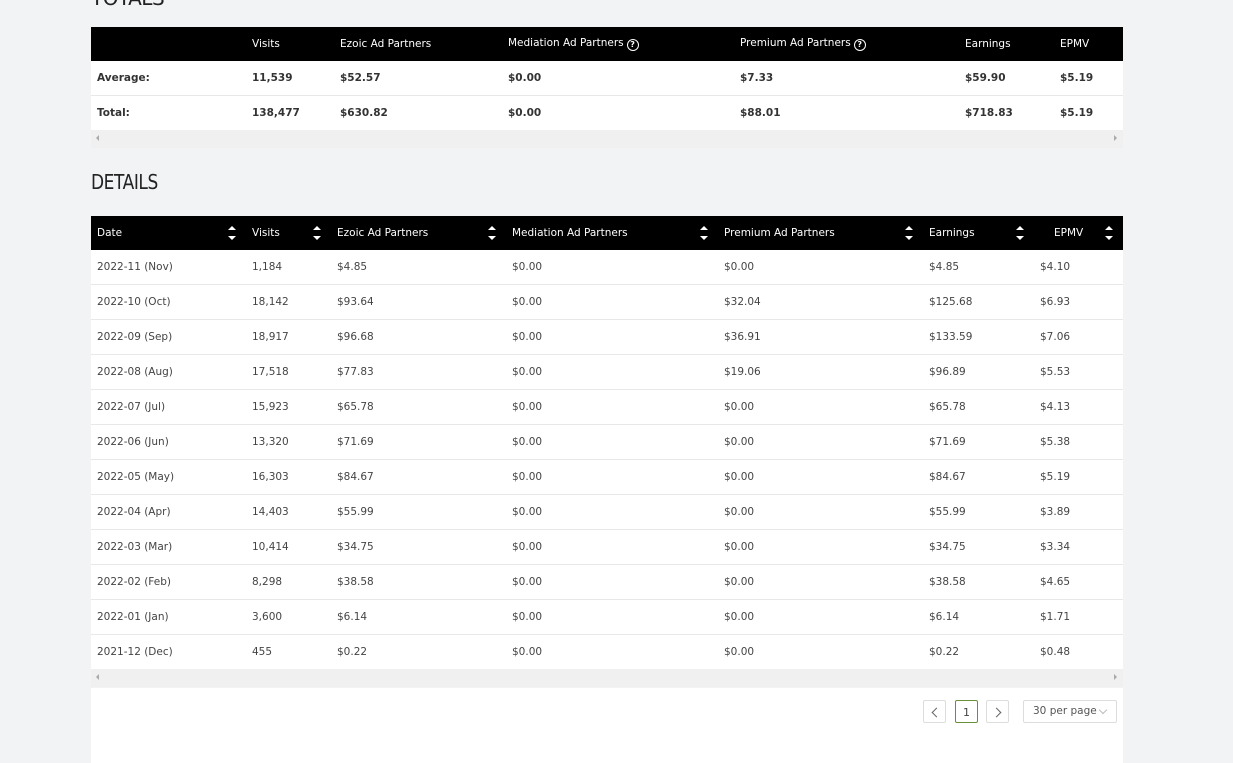  What do you see at coordinates (1055, 267) in the screenshot?
I see `table-cell: $4.10` at bounding box center [1055, 267].